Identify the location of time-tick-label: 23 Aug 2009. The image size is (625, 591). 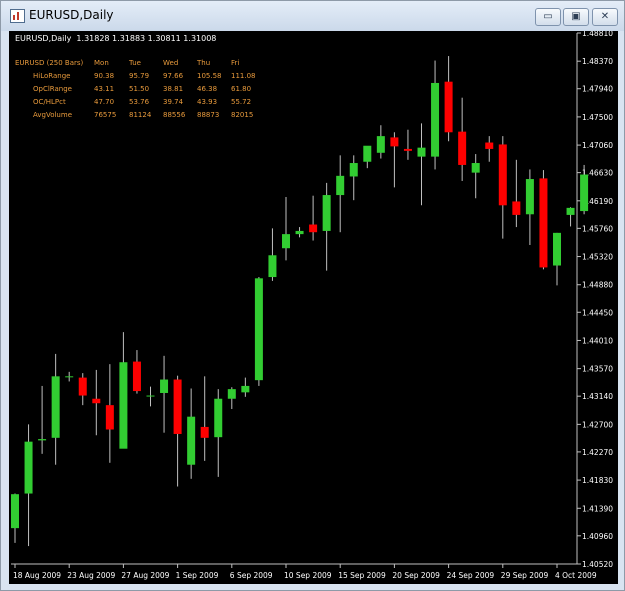
(91, 575).